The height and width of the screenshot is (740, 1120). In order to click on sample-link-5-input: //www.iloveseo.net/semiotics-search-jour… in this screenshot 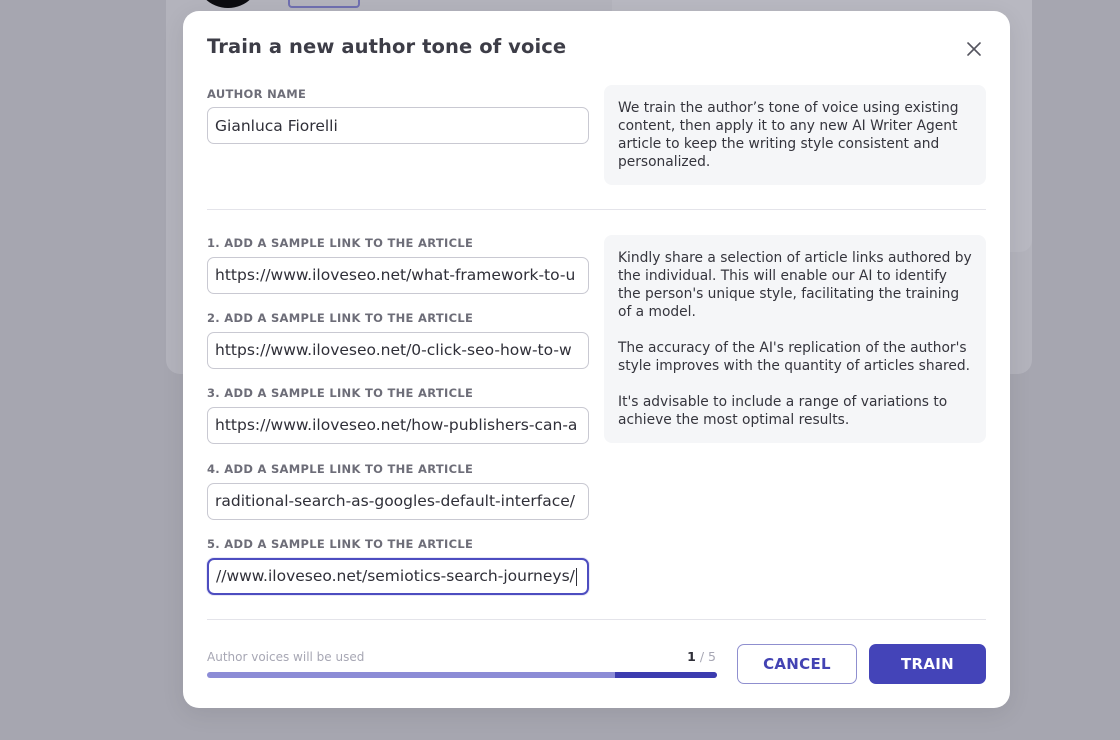, I will do `click(398, 576)`.